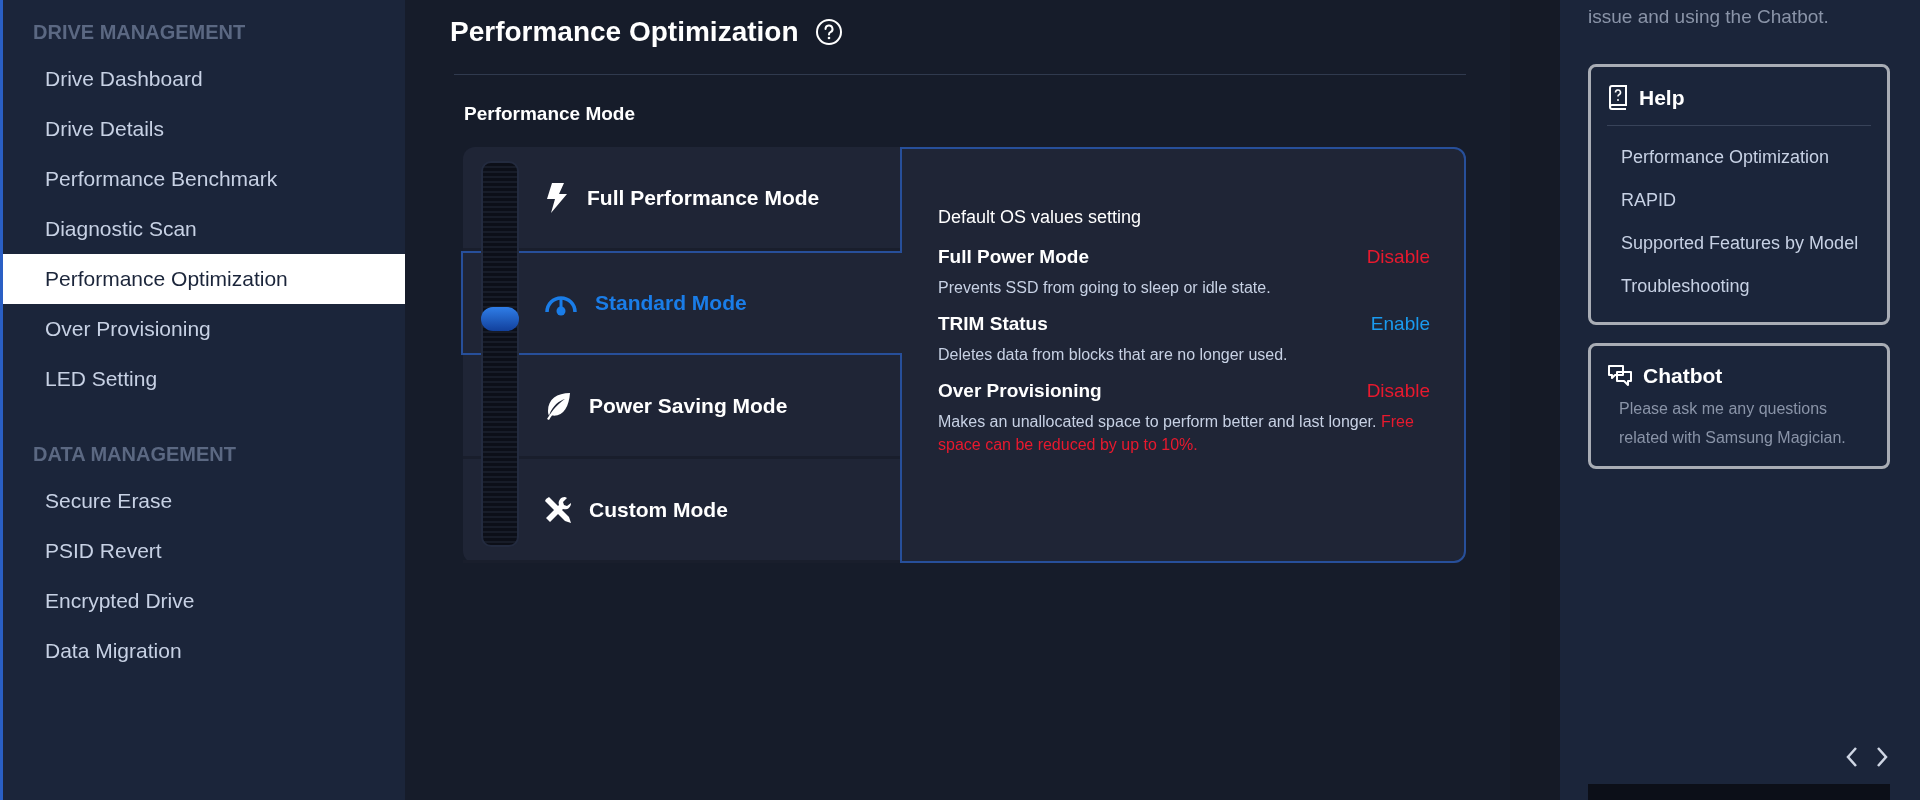 This screenshot has height=800, width=1920. What do you see at coordinates (993, 324) in the screenshot?
I see `setting-name: TRIM Status` at bounding box center [993, 324].